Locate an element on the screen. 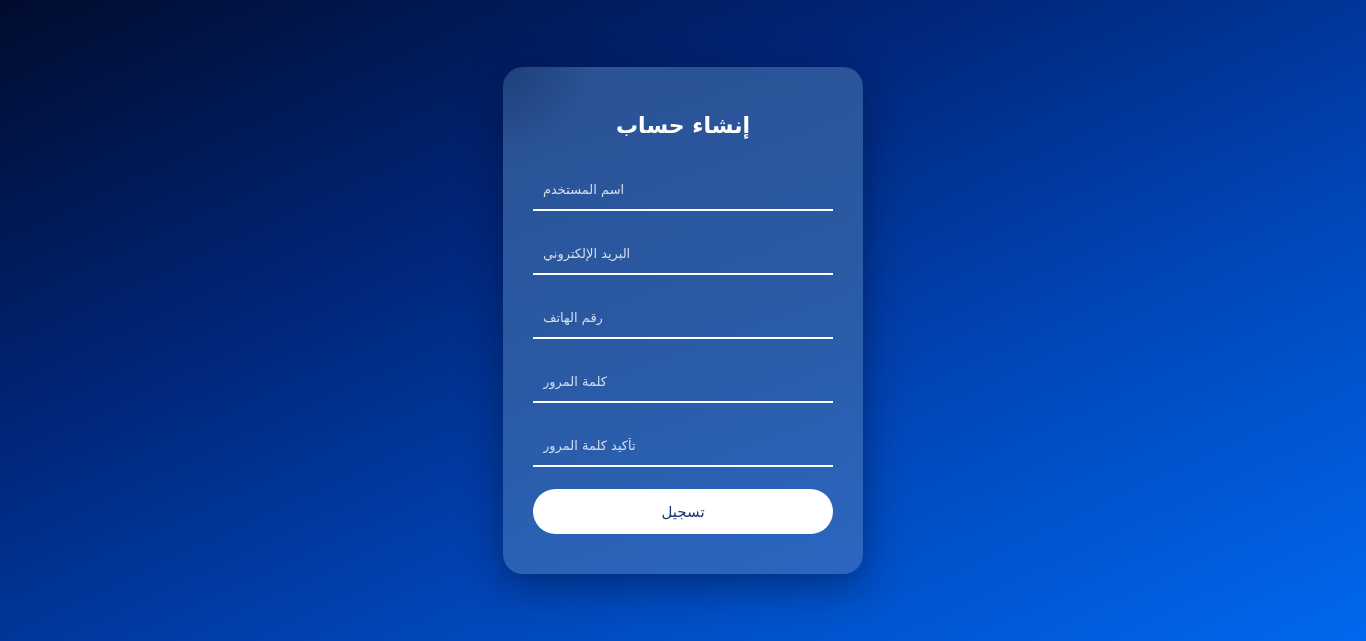 This screenshot has width=1366, height=641. input-field: كلمة المرور is located at coordinates (683, 384).